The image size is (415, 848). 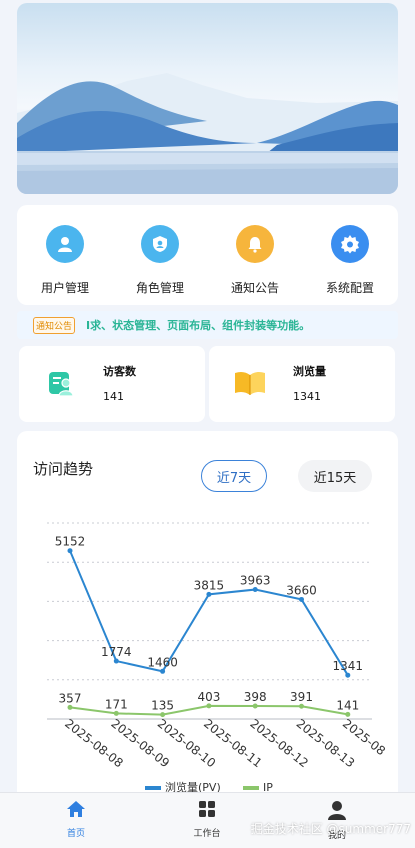 I want to click on gear-icon, so click(x=350, y=244).